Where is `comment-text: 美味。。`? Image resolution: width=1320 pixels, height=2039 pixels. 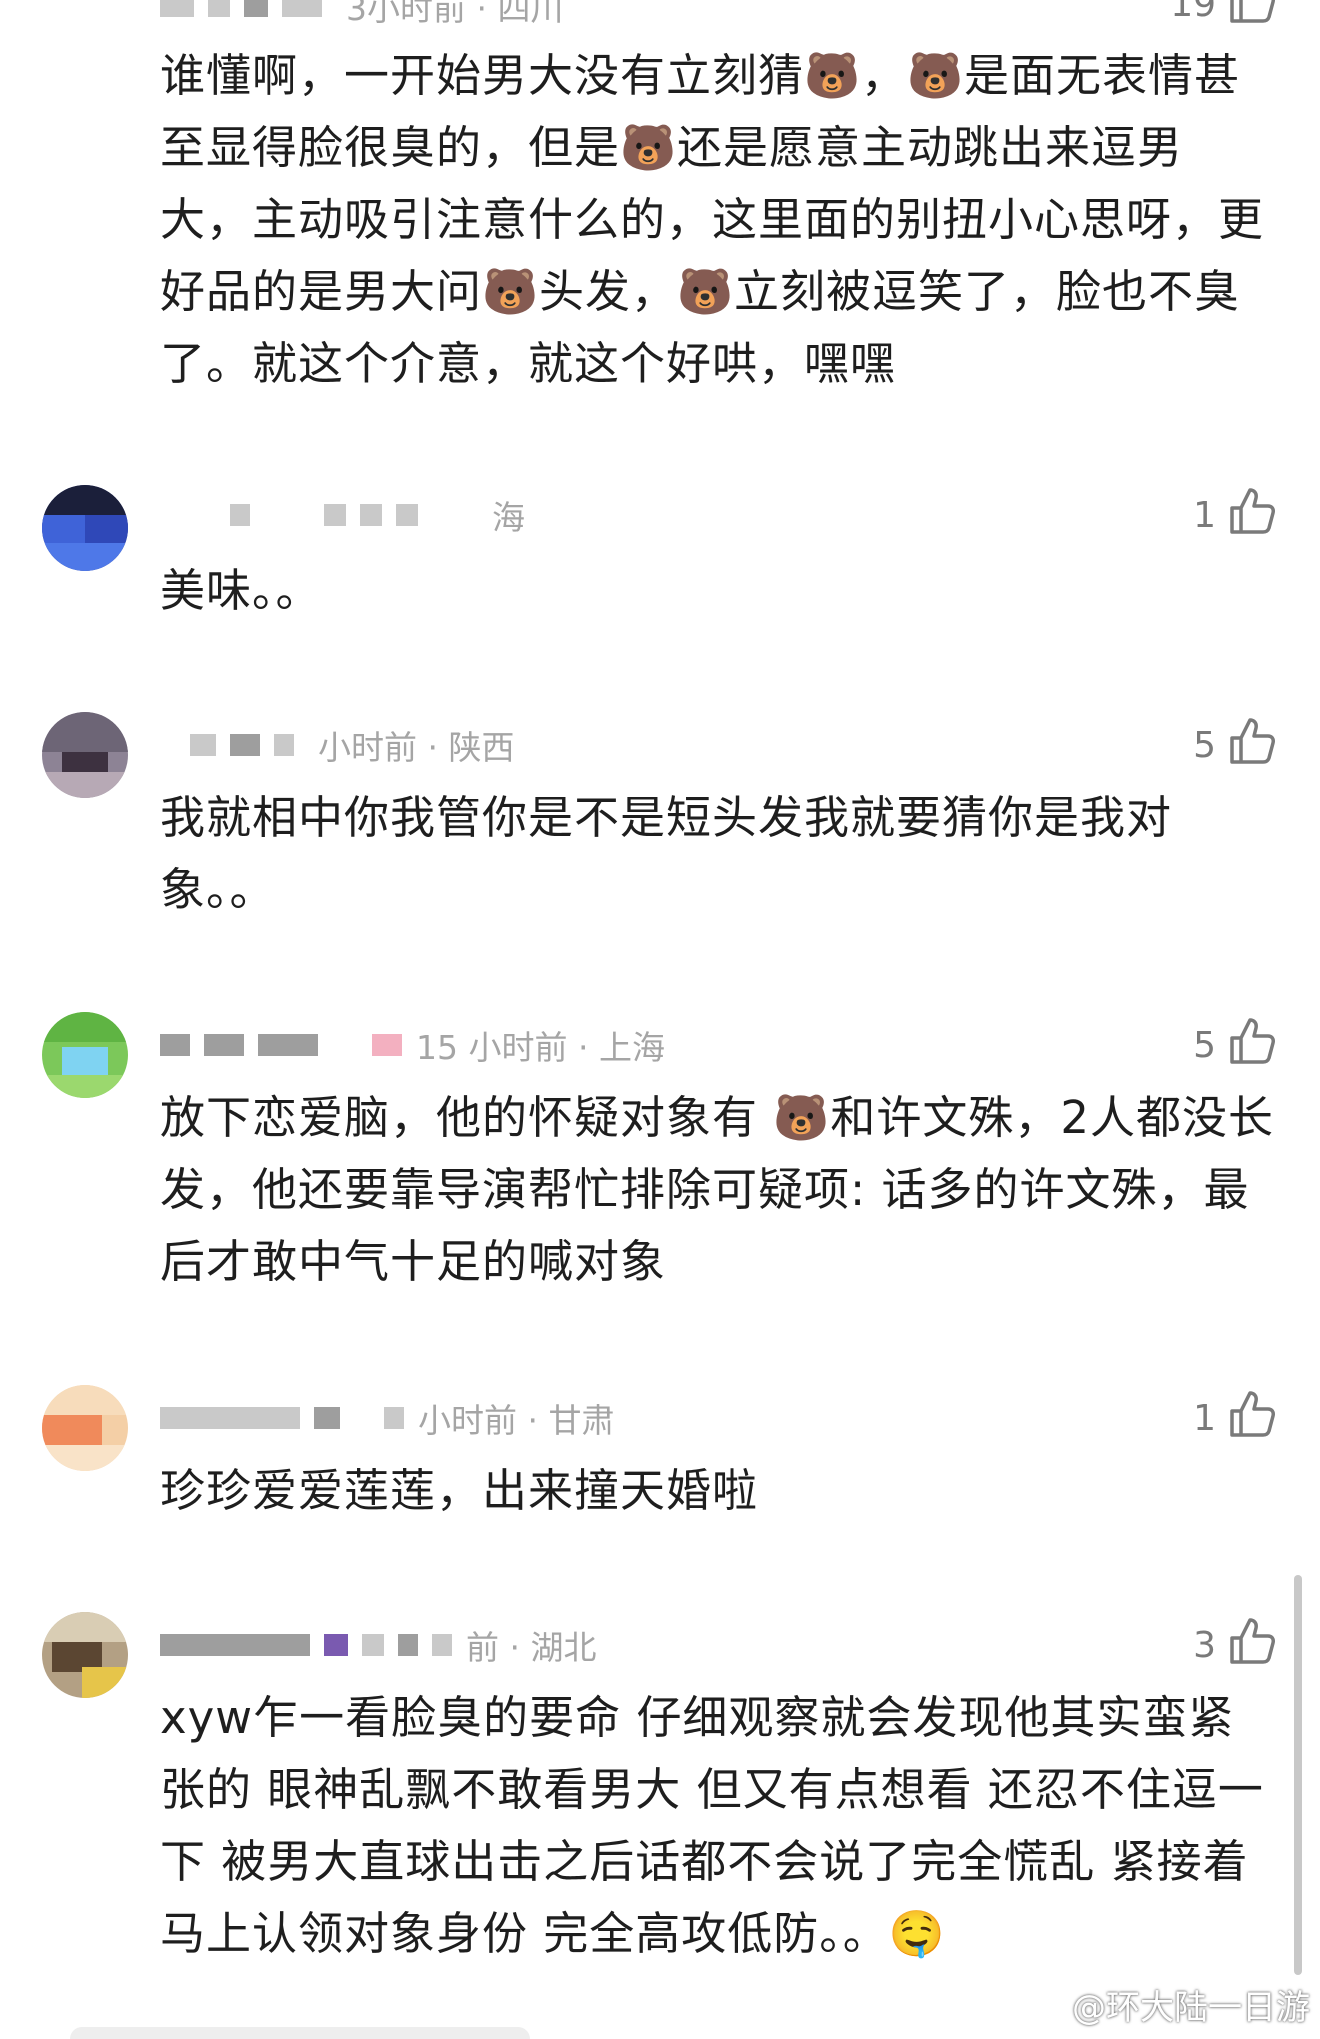 comment-text: 美味。。 is located at coordinates (241, 590).